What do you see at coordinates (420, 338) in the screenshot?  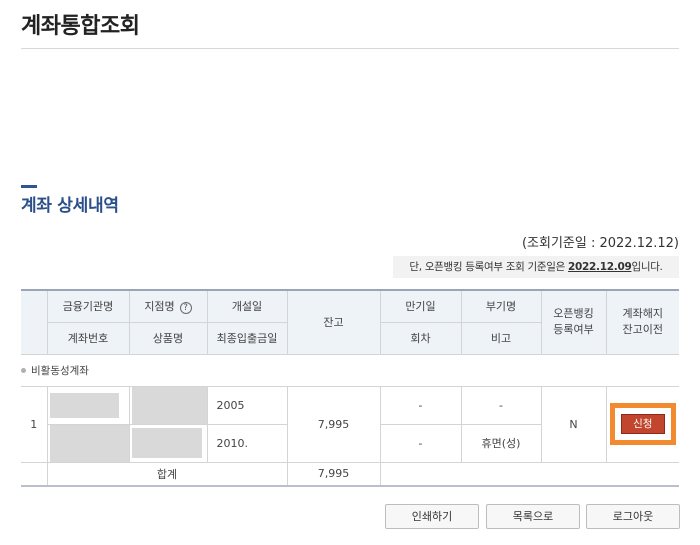 I see `header-round: 회차` at bounding box center [420, 338].